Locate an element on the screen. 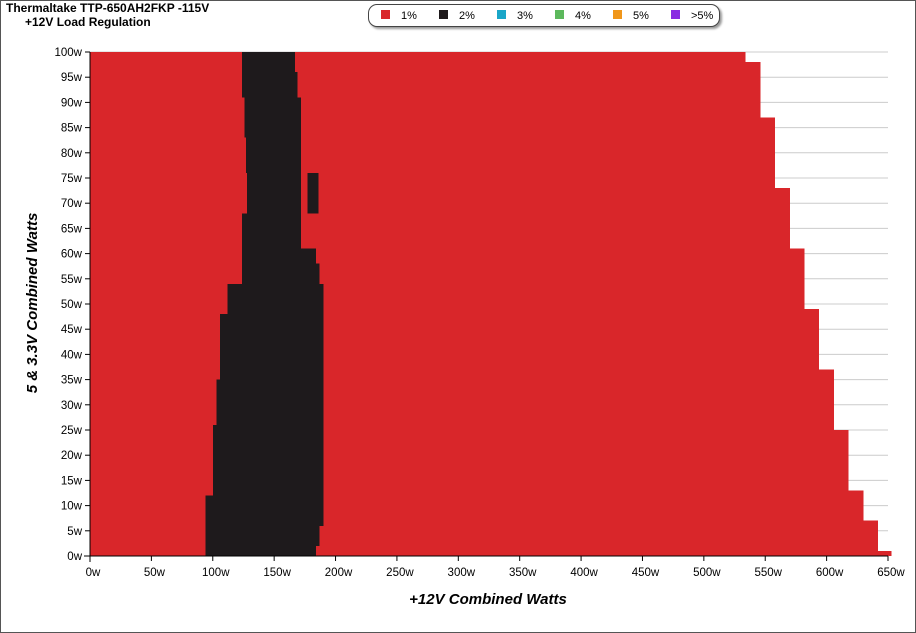 The height and width of the screenshot is (633, 916). y-tick-label: 35w is located at coordinates (72, 381).